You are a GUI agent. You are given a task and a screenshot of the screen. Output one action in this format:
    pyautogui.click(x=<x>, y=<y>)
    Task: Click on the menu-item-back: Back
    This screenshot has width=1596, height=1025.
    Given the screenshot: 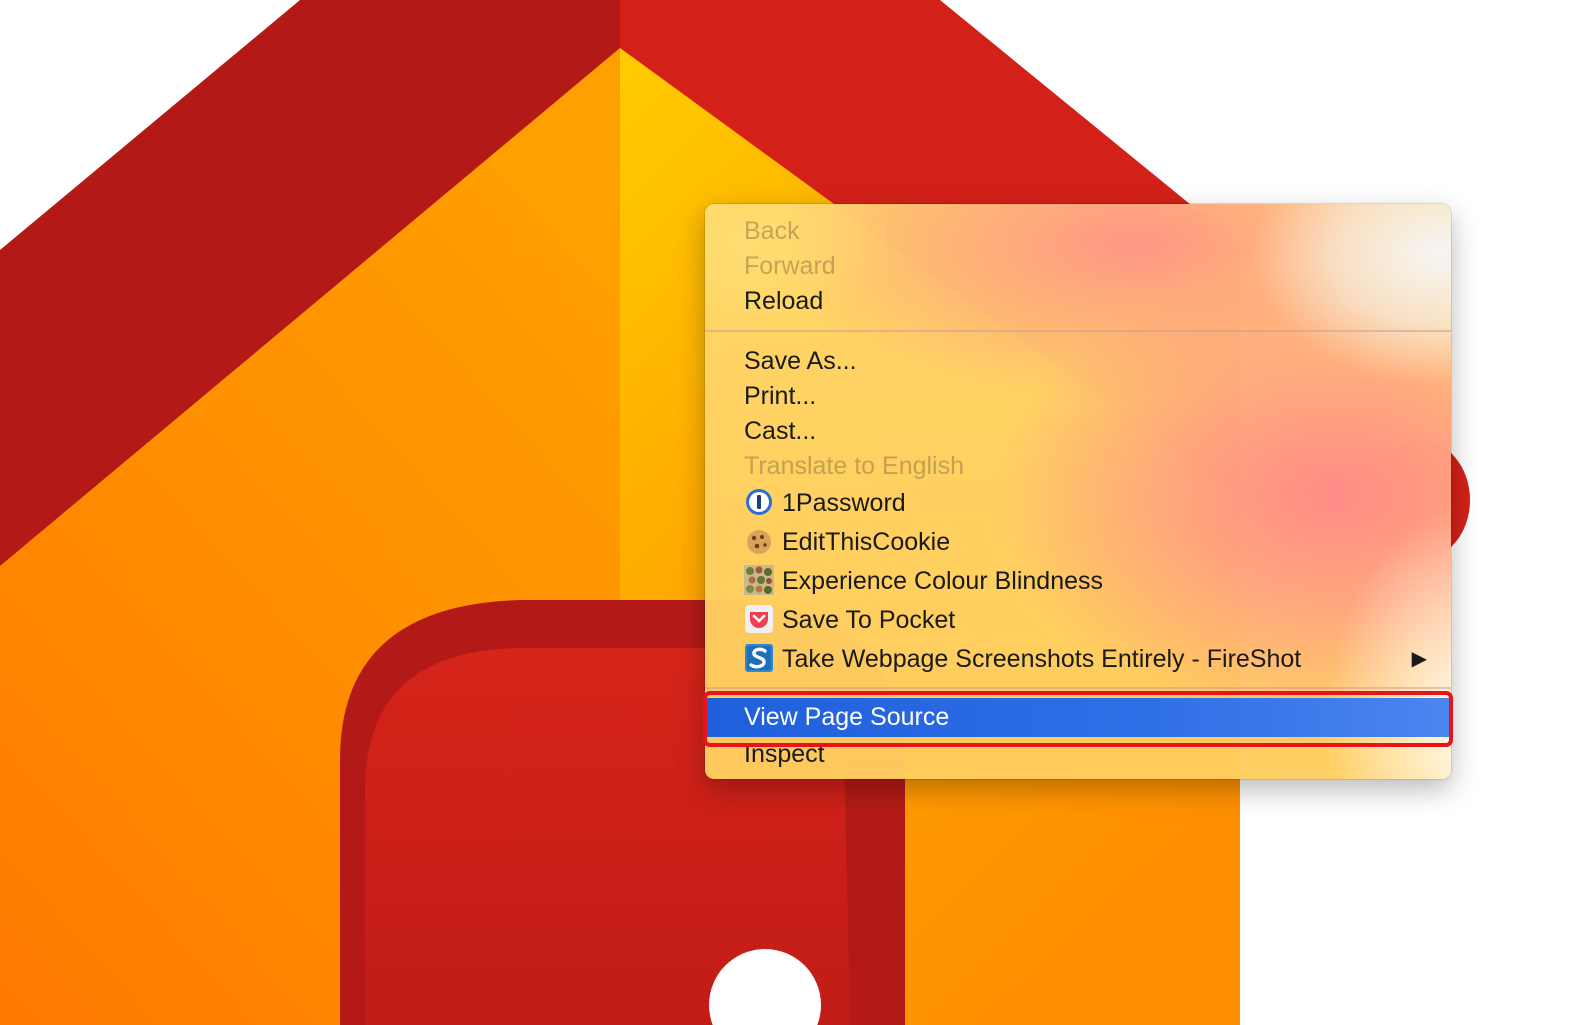 What is the action you would take?
    pyautogui.click(x=1078, y=231)
    